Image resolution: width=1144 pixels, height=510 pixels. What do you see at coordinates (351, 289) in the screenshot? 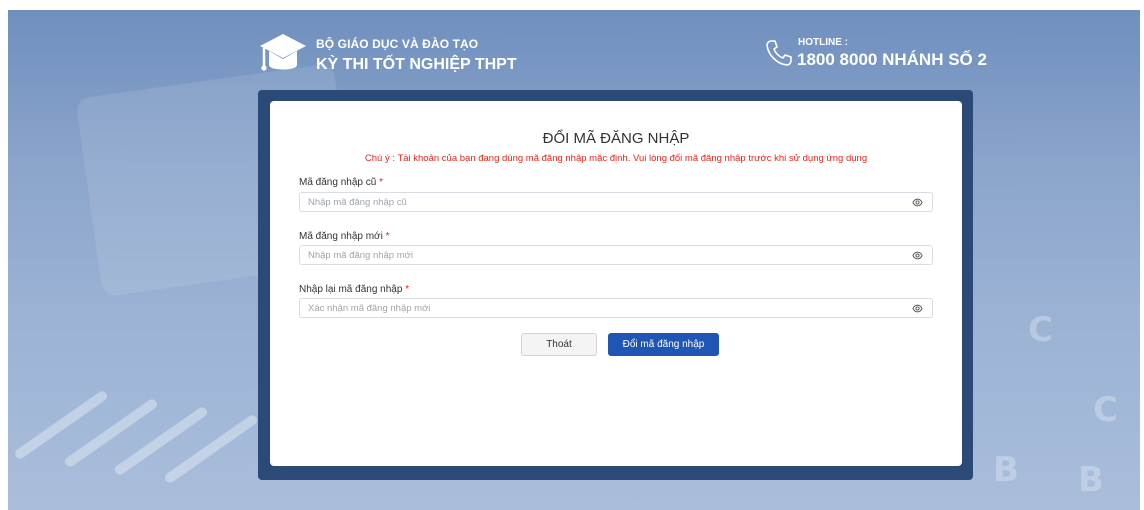
I see `confirm-password-label-text: Nhập lại mã đăng nhập` at bounding box center [351, 289].